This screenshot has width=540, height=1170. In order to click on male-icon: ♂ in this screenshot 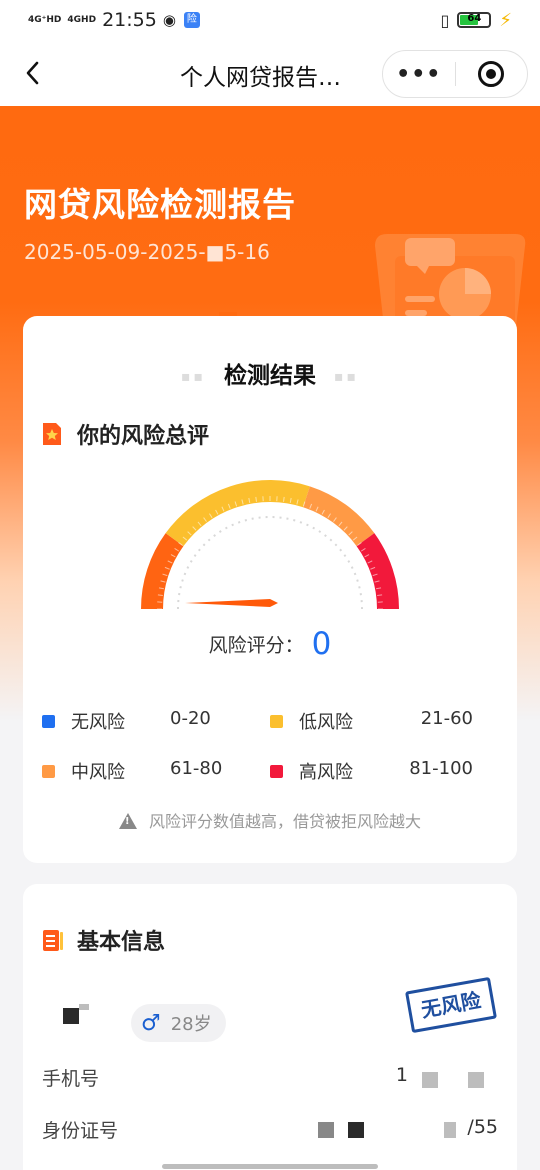, I will do `click(151, 1023)`.